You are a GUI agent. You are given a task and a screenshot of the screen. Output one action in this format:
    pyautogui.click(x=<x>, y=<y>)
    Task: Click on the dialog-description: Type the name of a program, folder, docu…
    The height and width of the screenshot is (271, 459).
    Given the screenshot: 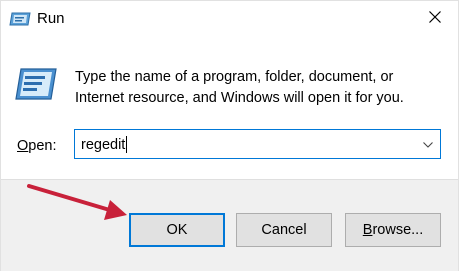 What is the action you would take?
    pyautogui.click(x=239, y=87)
    